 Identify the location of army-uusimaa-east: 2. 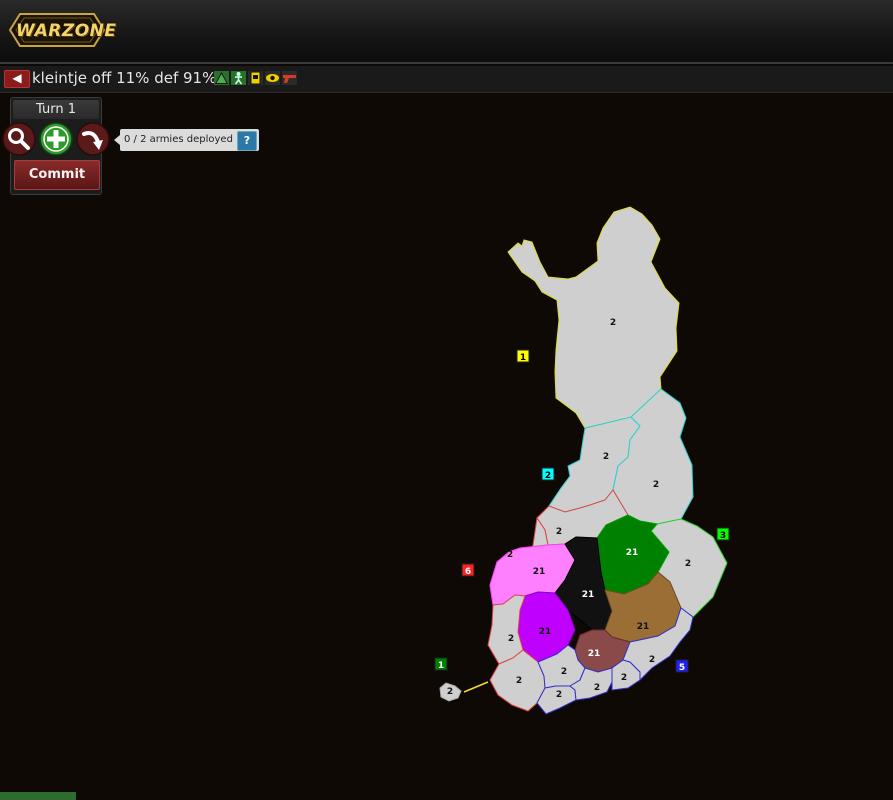
(597, 688).